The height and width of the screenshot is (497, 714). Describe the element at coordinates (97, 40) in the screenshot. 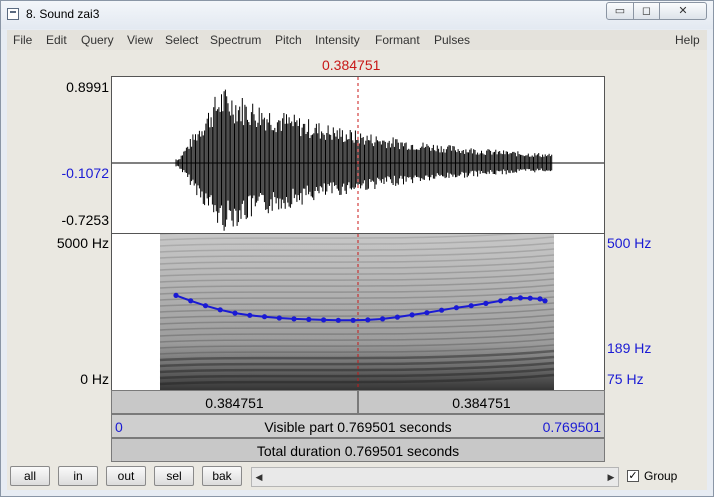

I see `menu-query: Query` at that location.